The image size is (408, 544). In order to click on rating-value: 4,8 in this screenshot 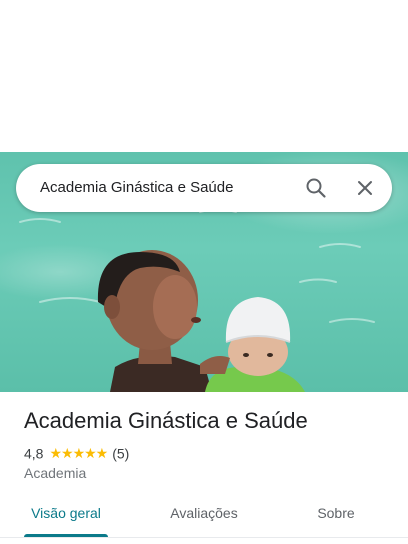, I will do `click(34, 453)`.